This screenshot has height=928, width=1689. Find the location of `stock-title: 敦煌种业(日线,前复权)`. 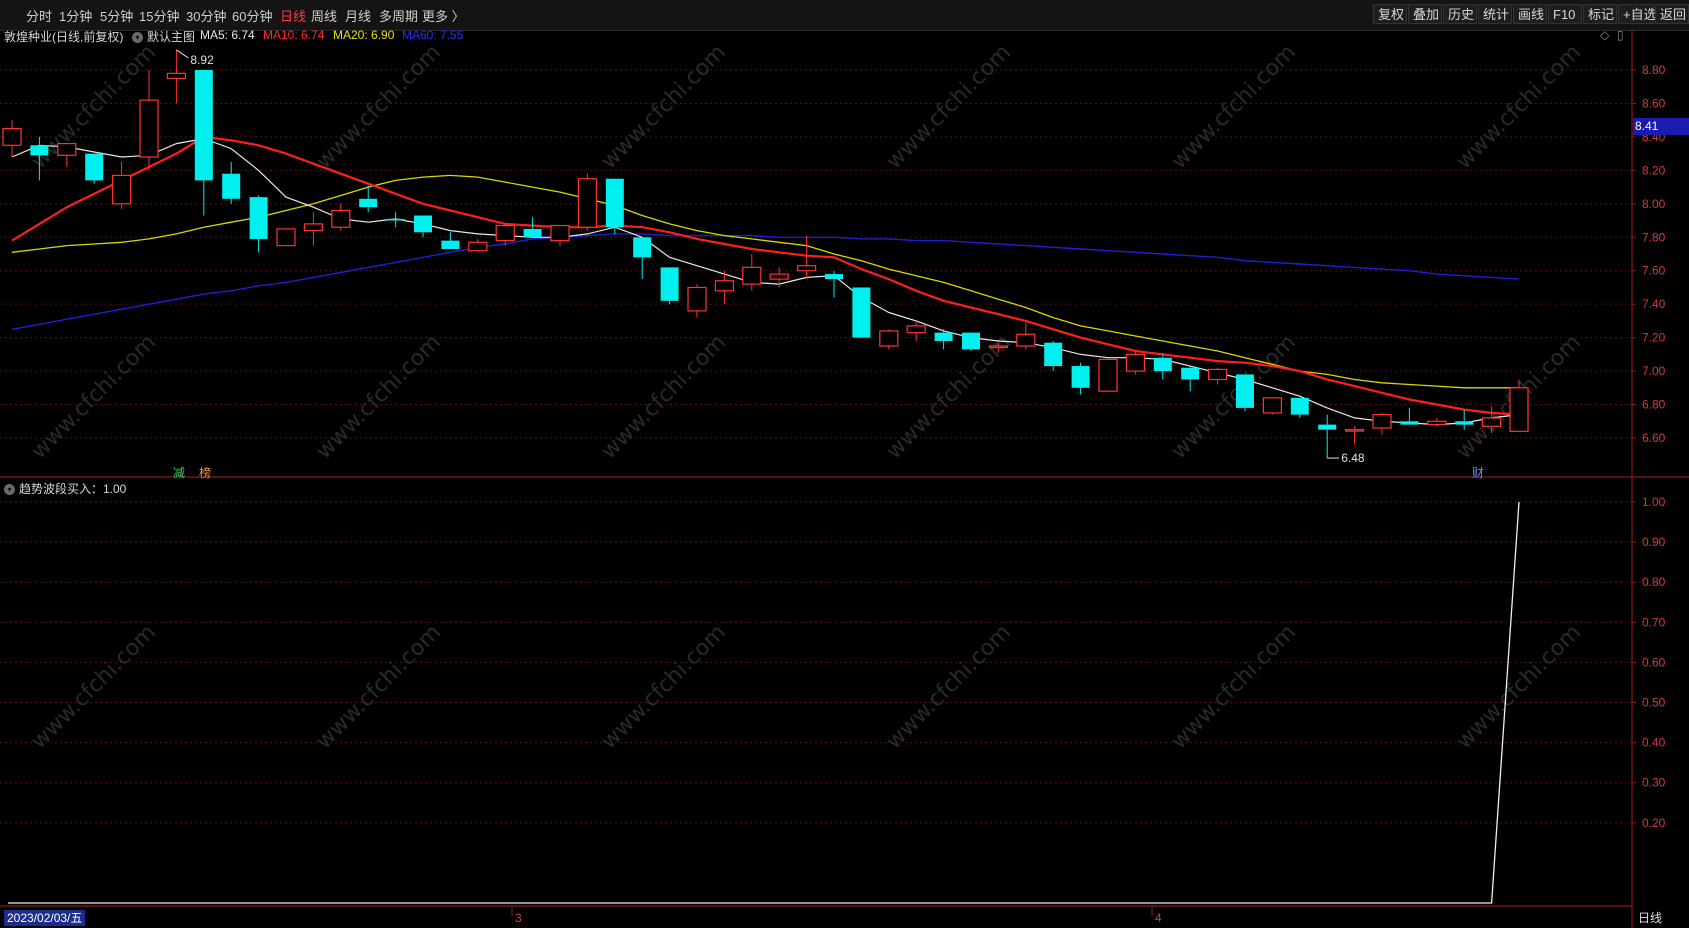

stock-title: 敦煌种业(日线,前复权) is located at coordinates (64, 37).